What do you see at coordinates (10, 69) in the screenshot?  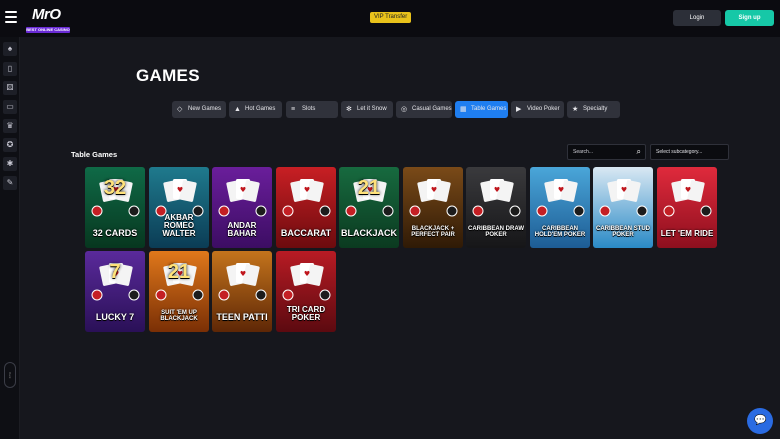 I see `phone-icon: ▯` at bounding box center [10, 69].